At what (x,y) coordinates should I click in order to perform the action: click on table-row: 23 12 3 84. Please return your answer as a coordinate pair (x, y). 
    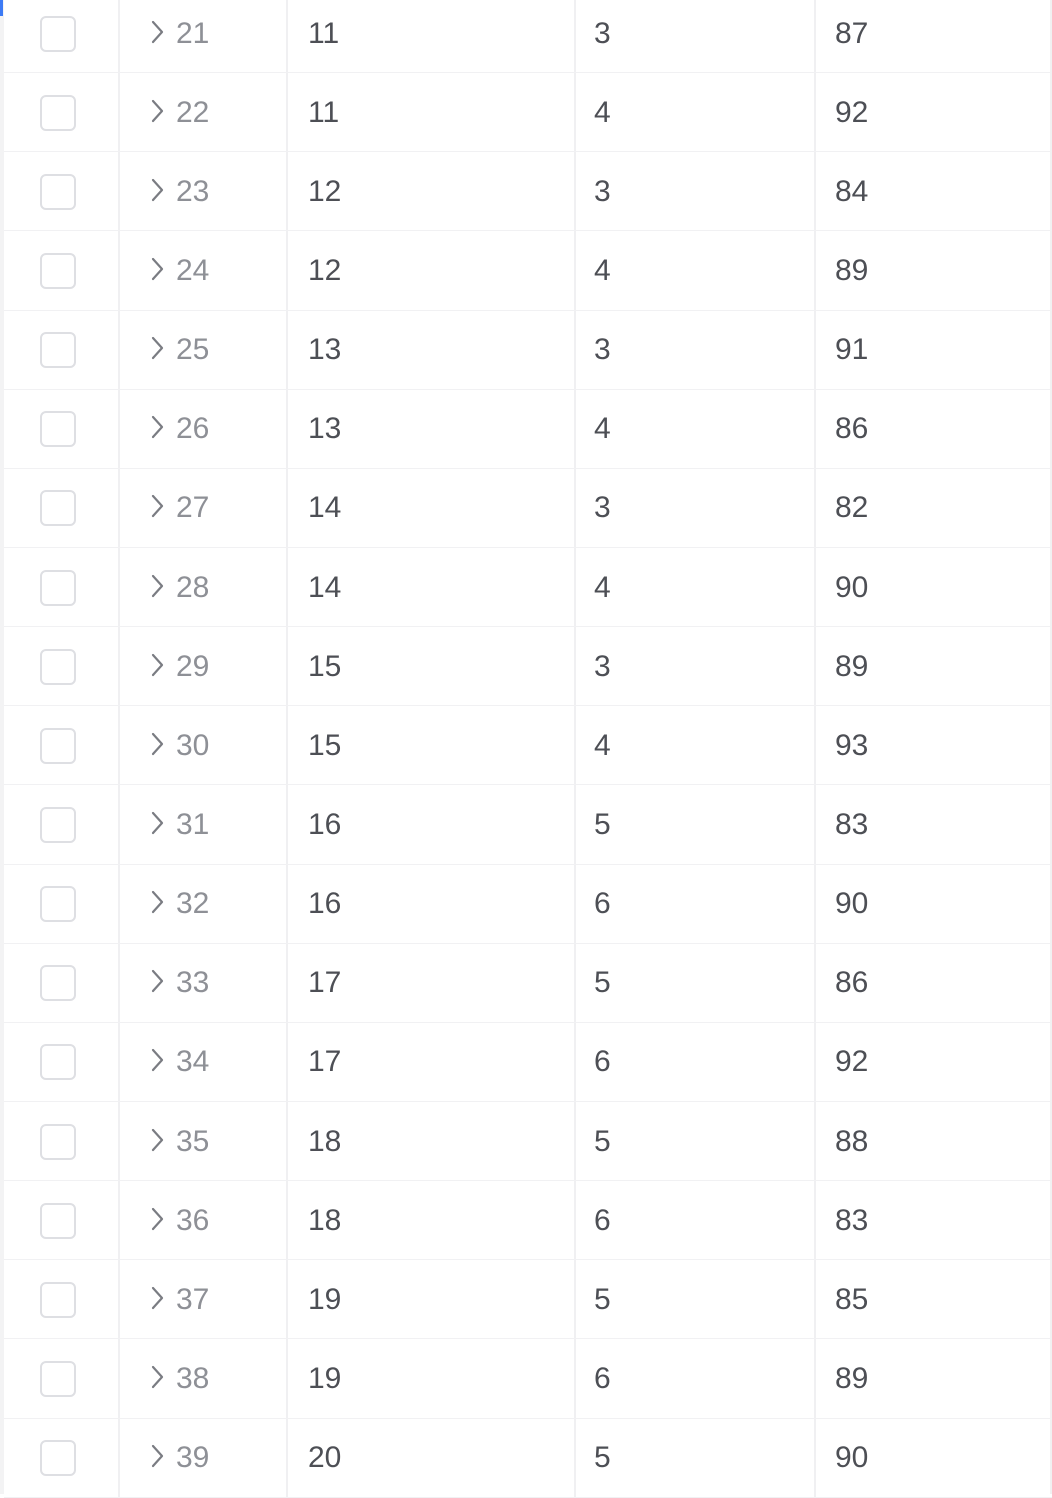
    Looking at the image, I should click on (526, 192).